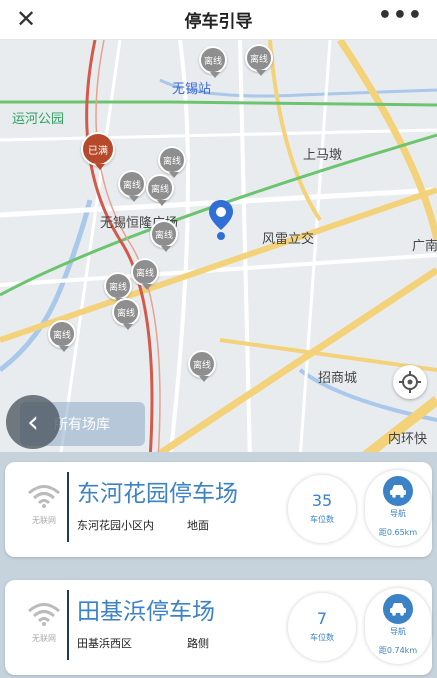  Describe the element at coordinates (38, 119) in the screenshot. I see `map-label-park: 运河公园` at that location.